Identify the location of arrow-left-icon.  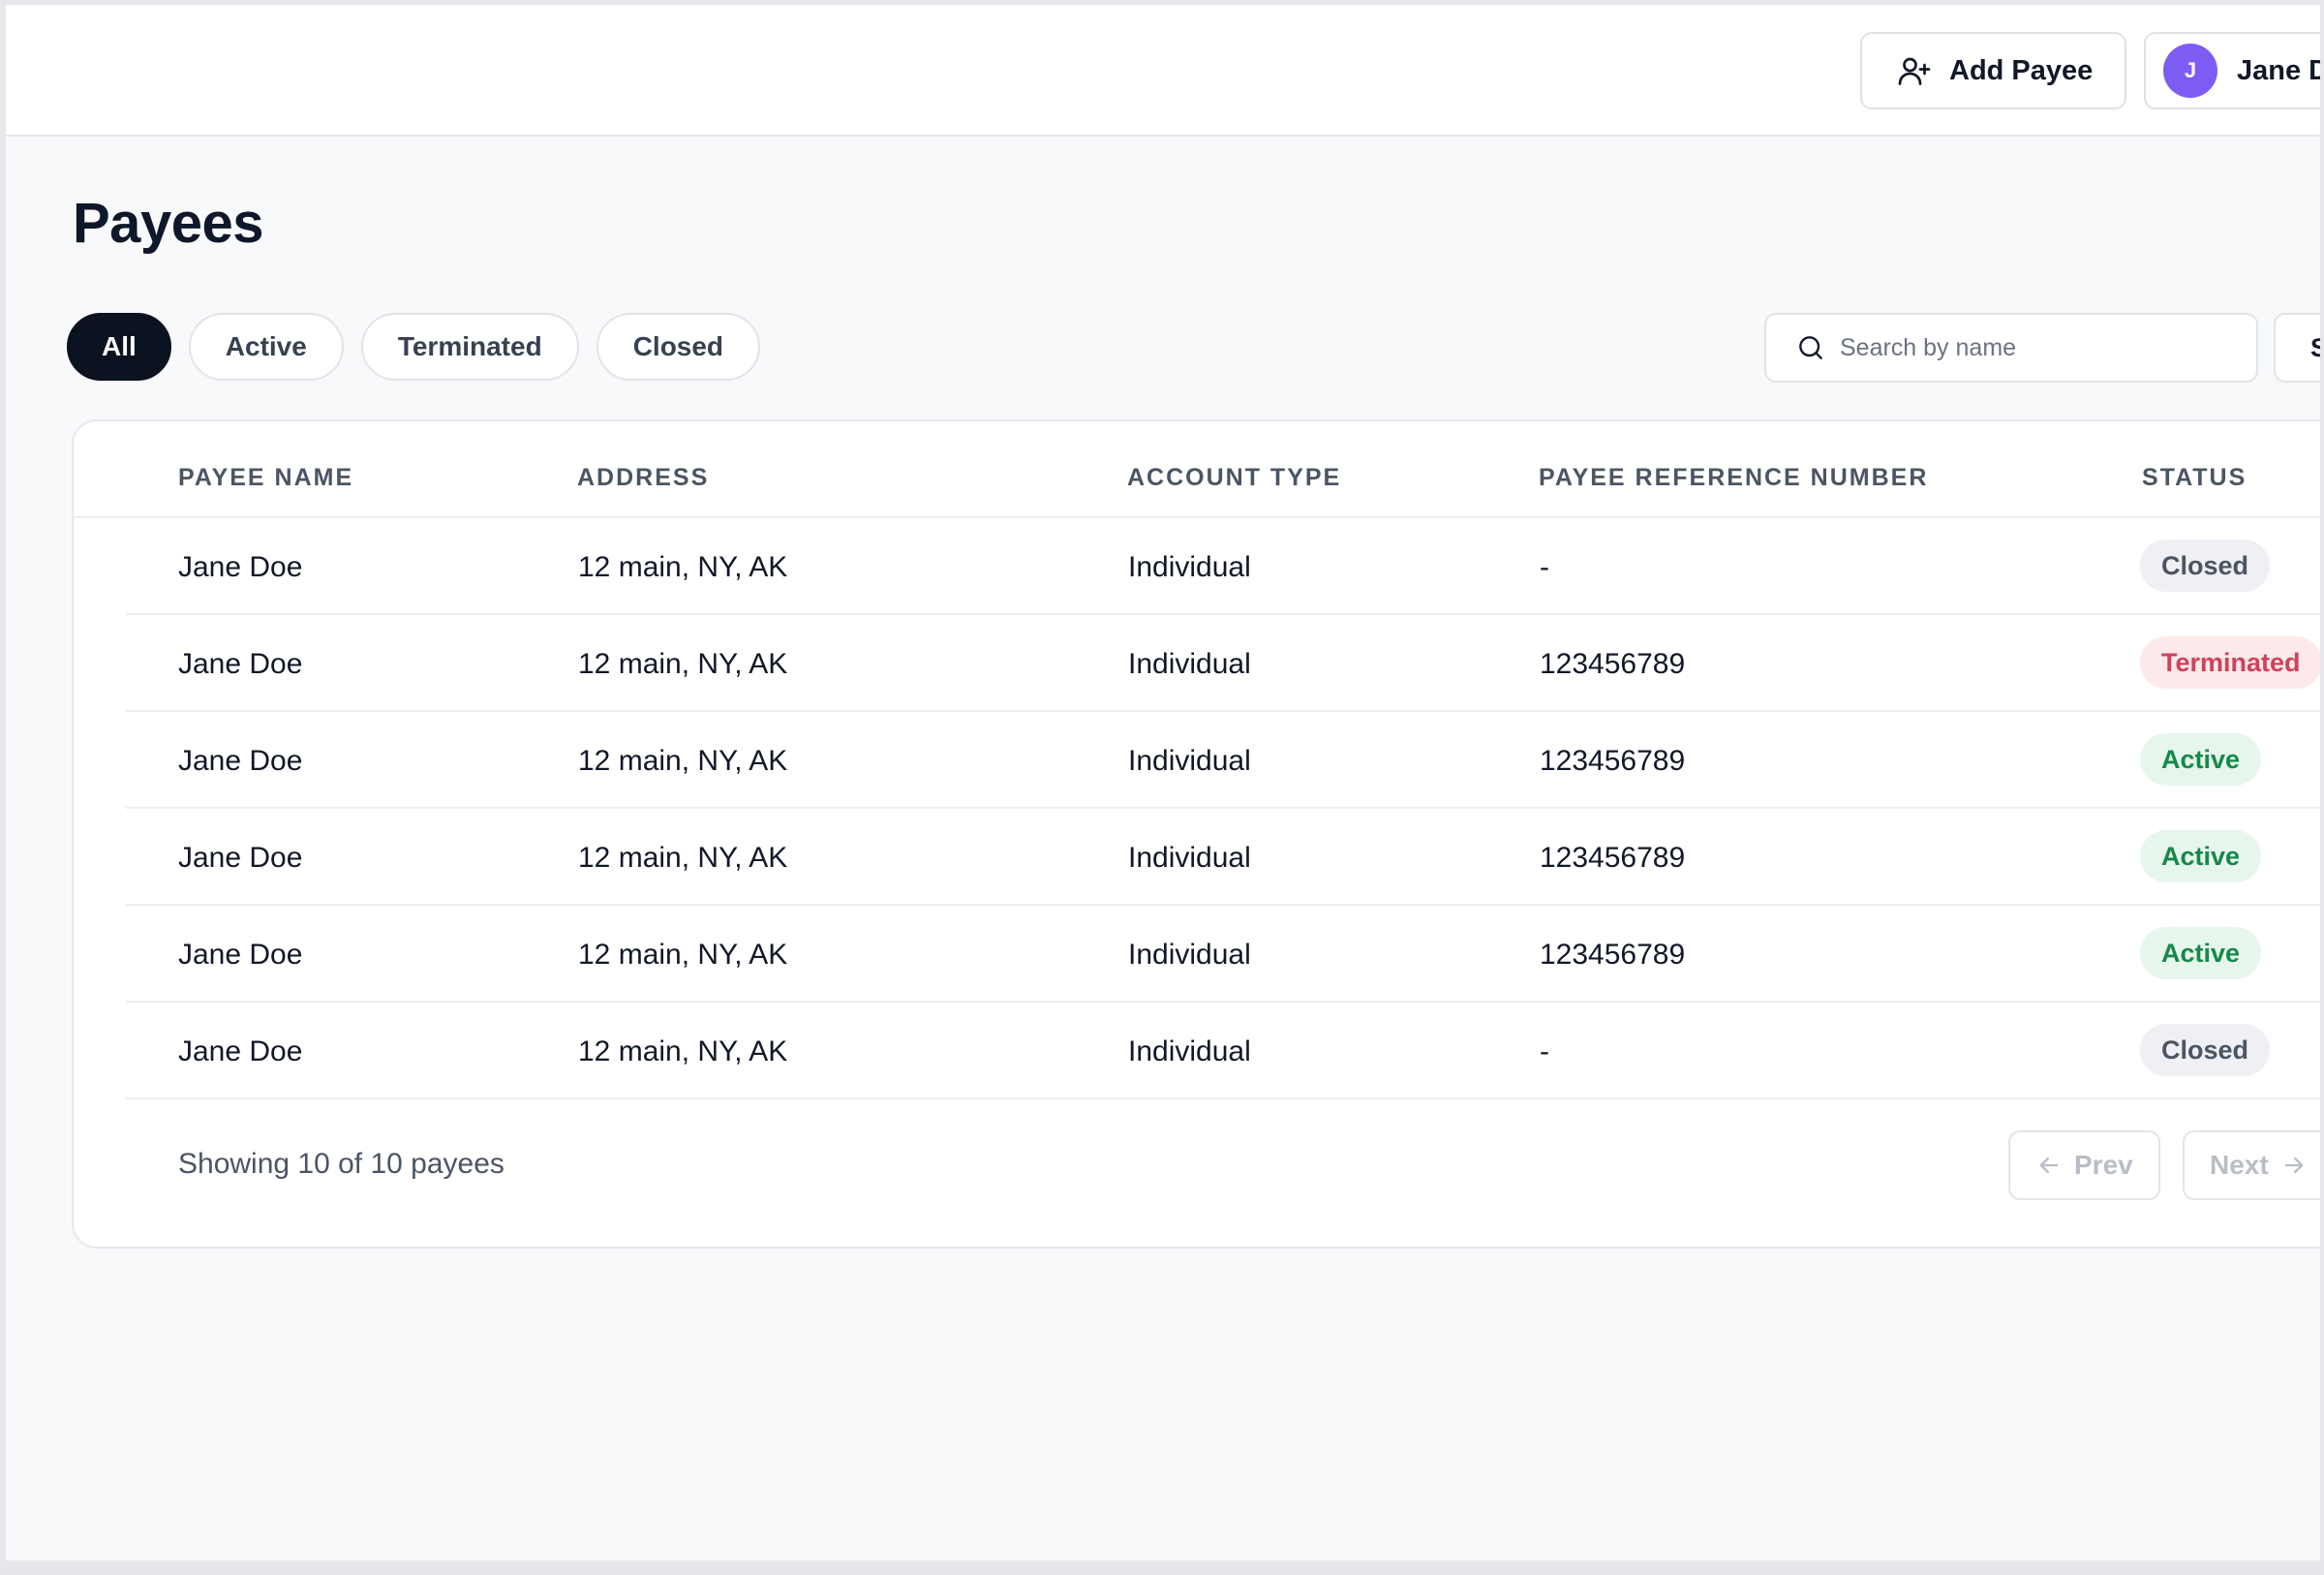
(2049, 1165).